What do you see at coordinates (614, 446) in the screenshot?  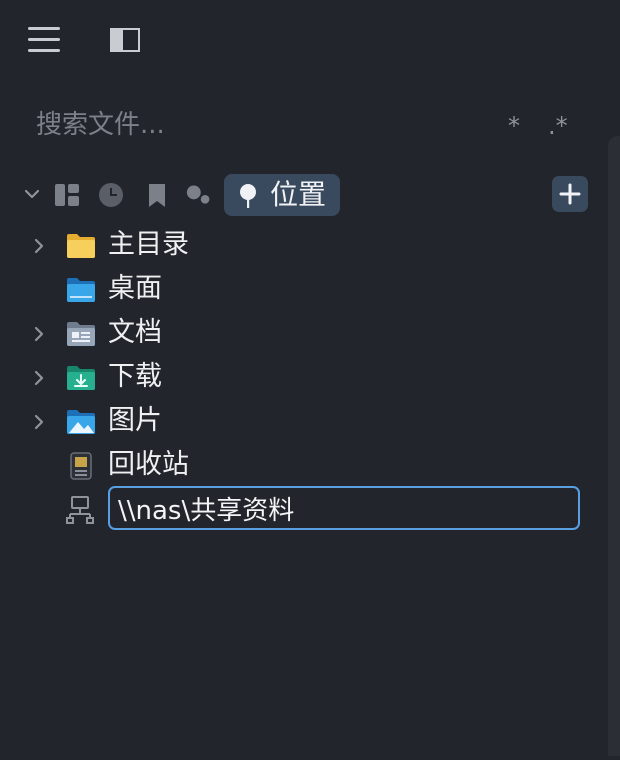 I see `adjacent-panel-edge` at bounding box center [614, 446].